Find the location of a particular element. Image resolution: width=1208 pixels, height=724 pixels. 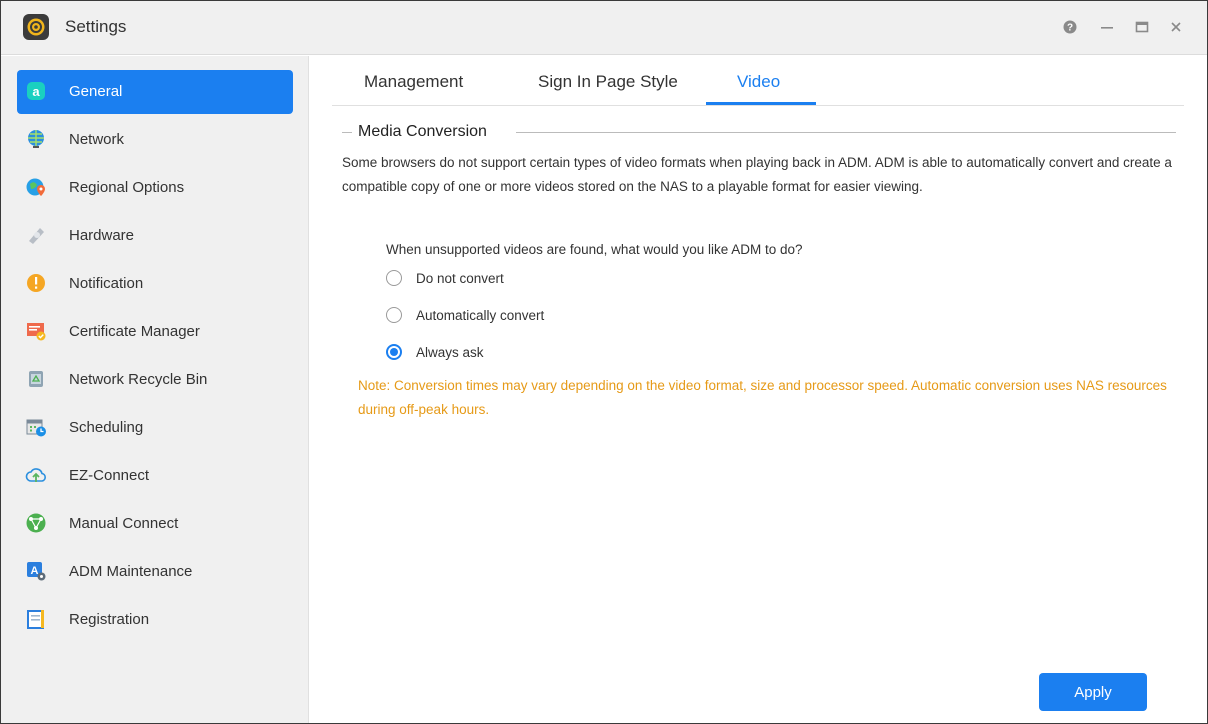

cloud-upload-icon is located at coordinates (36, 475).